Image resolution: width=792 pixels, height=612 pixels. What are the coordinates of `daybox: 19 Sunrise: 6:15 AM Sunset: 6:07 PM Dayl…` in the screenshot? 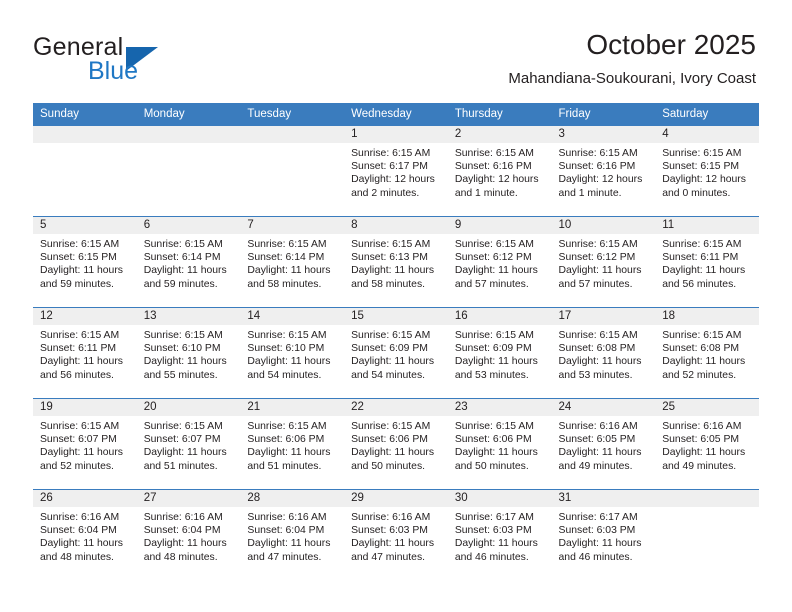 It's located at (85, 444).